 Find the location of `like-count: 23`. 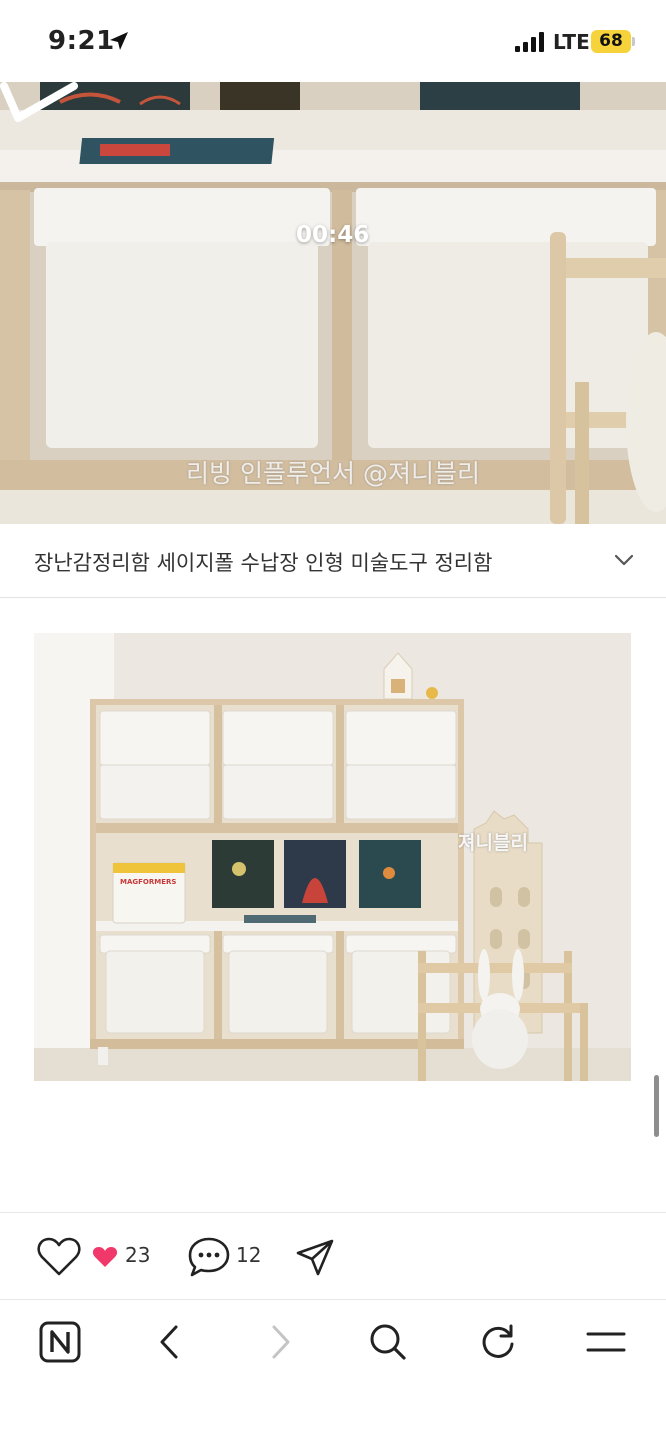

like-count: 23 is located at coordinates (138, 1255).